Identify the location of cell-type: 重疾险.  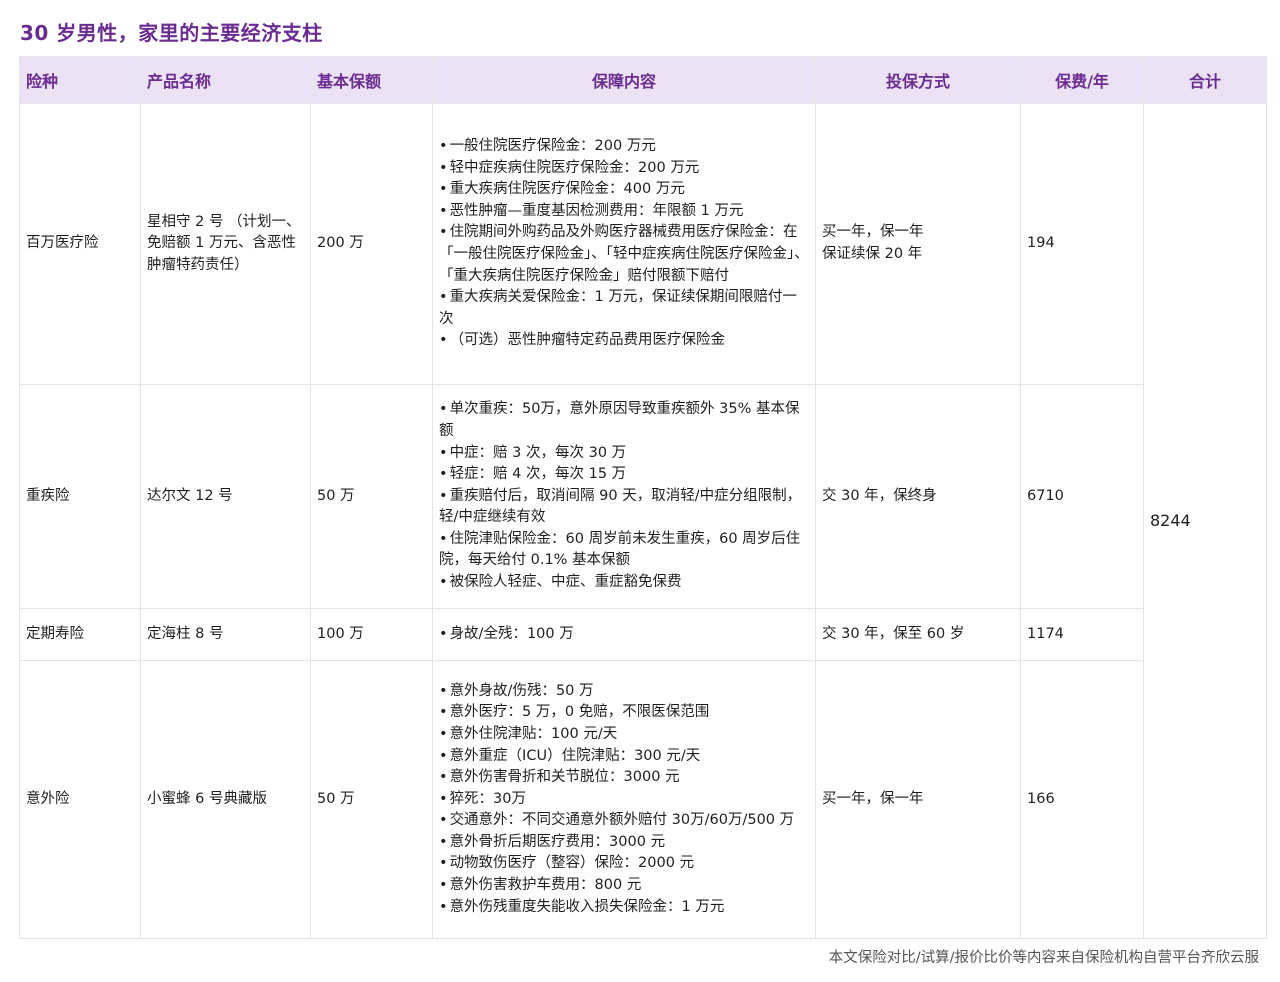
(80, 496).